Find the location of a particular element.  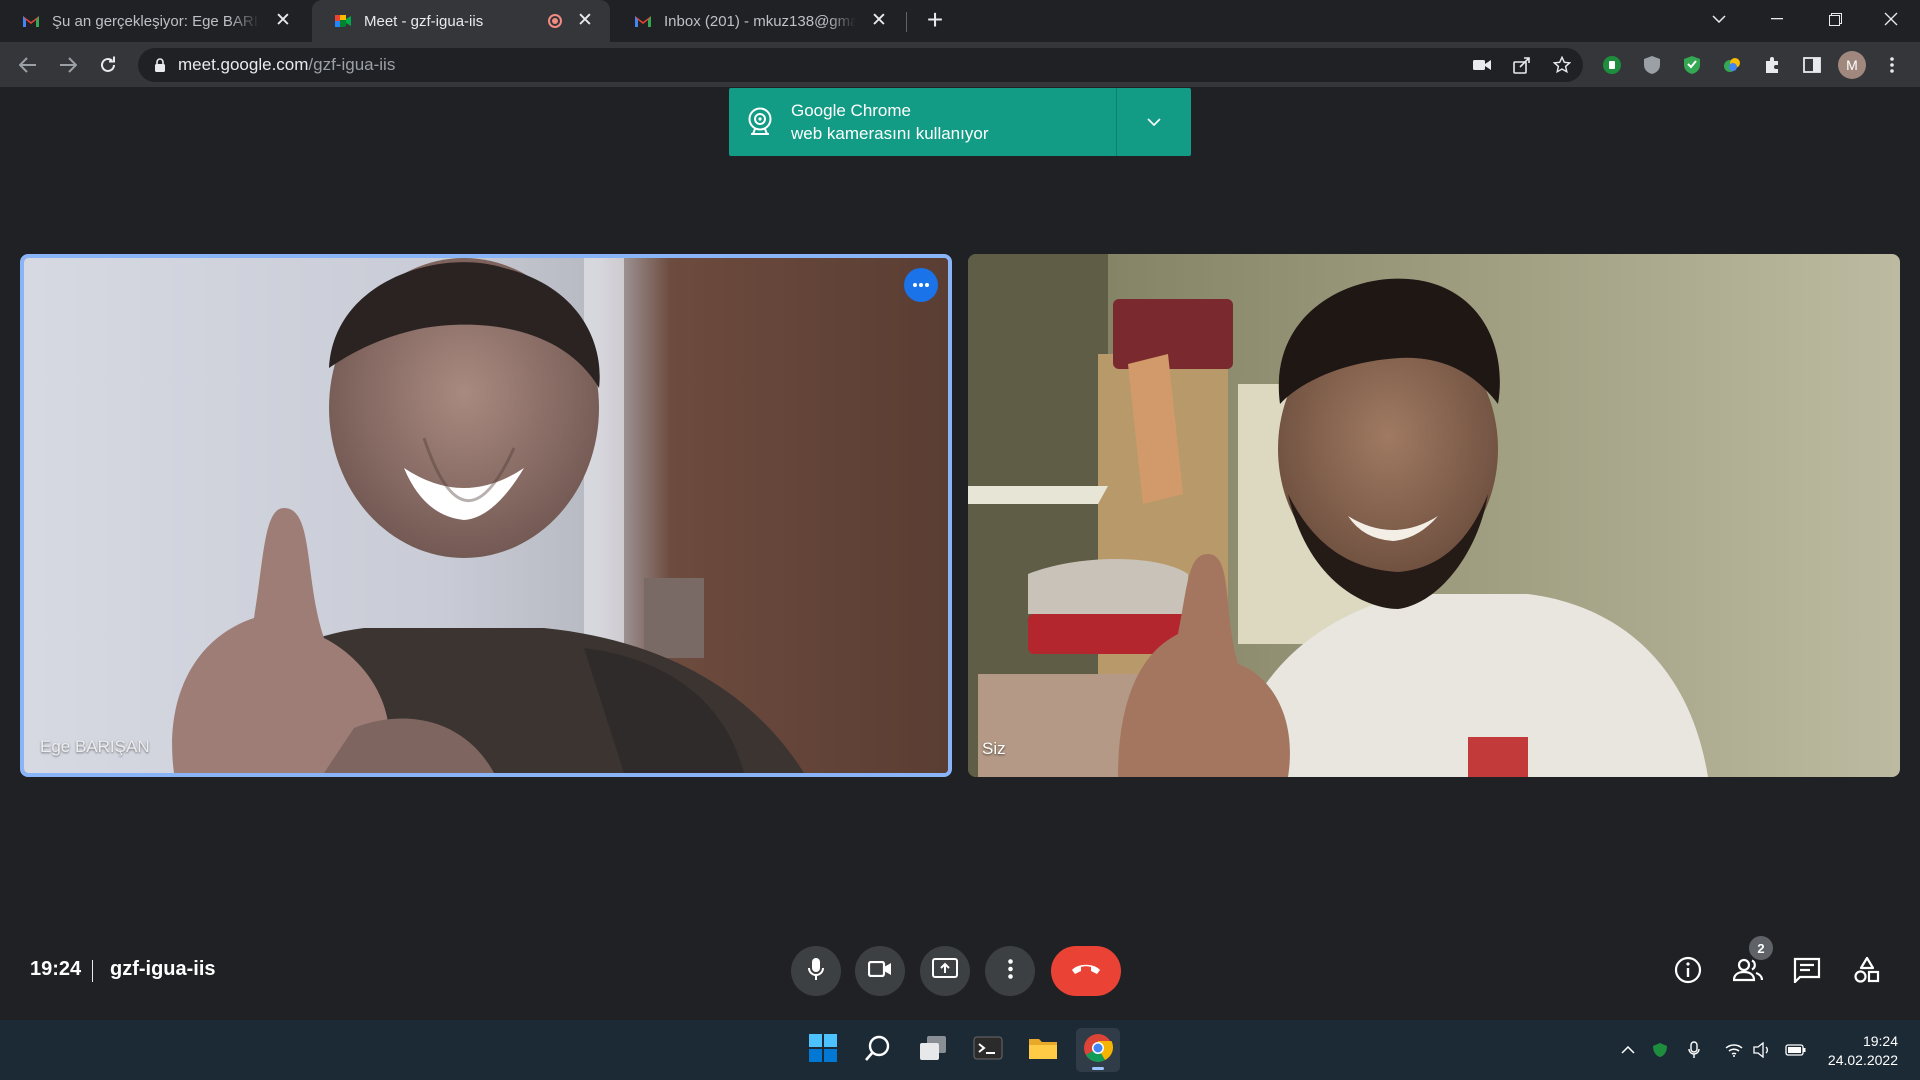

url-text: meet.google.com/gzf-igua-iis is located at coordinates (286, 65).